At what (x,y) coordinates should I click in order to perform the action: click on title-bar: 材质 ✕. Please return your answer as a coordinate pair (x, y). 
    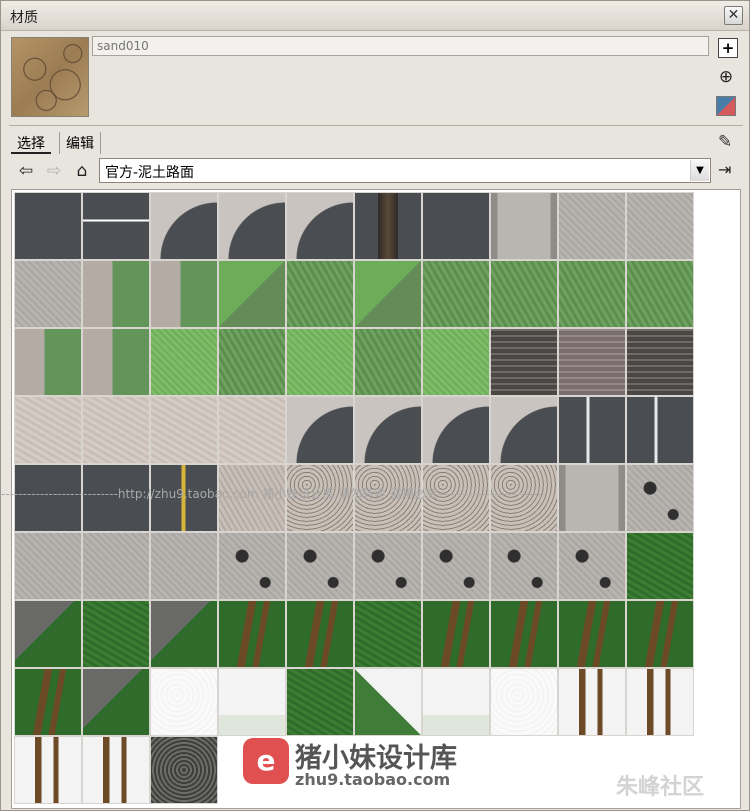
    Looking at the image, I should click on (375, 16).